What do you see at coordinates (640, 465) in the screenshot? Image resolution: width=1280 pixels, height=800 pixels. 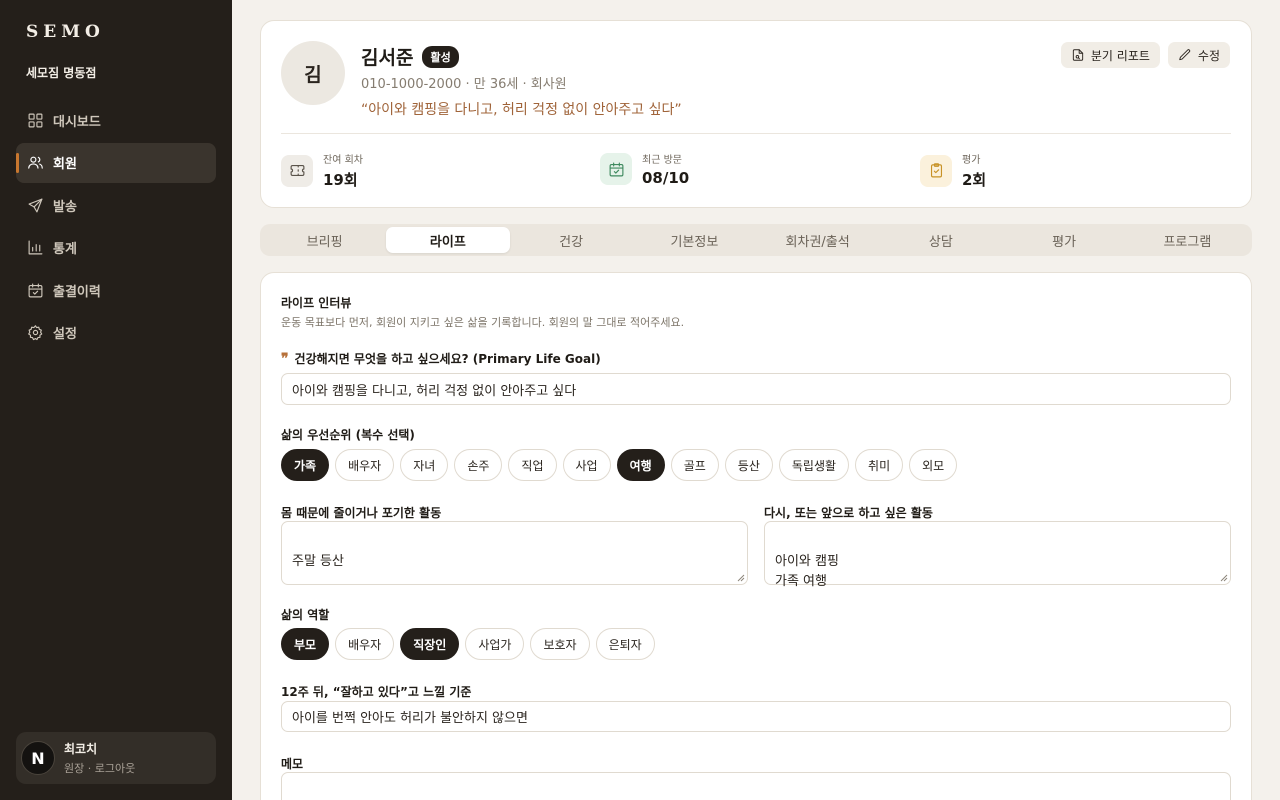 I see `priority-chip-travel: 여행` at bounding box center [640, 465].